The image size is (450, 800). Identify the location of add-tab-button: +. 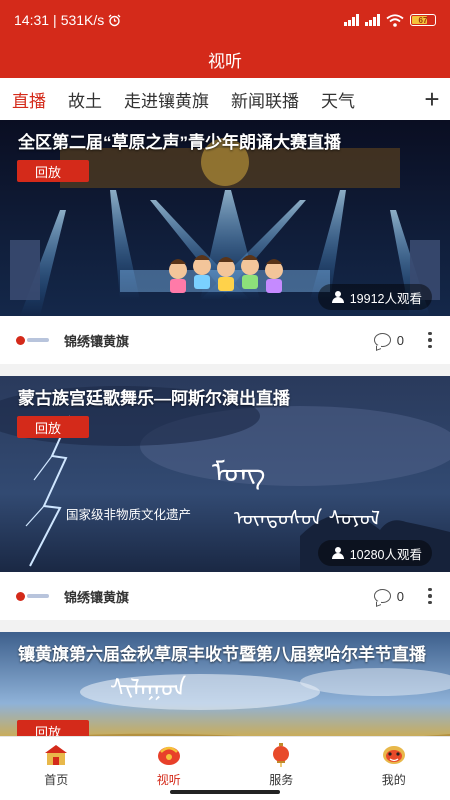
(432, 99).